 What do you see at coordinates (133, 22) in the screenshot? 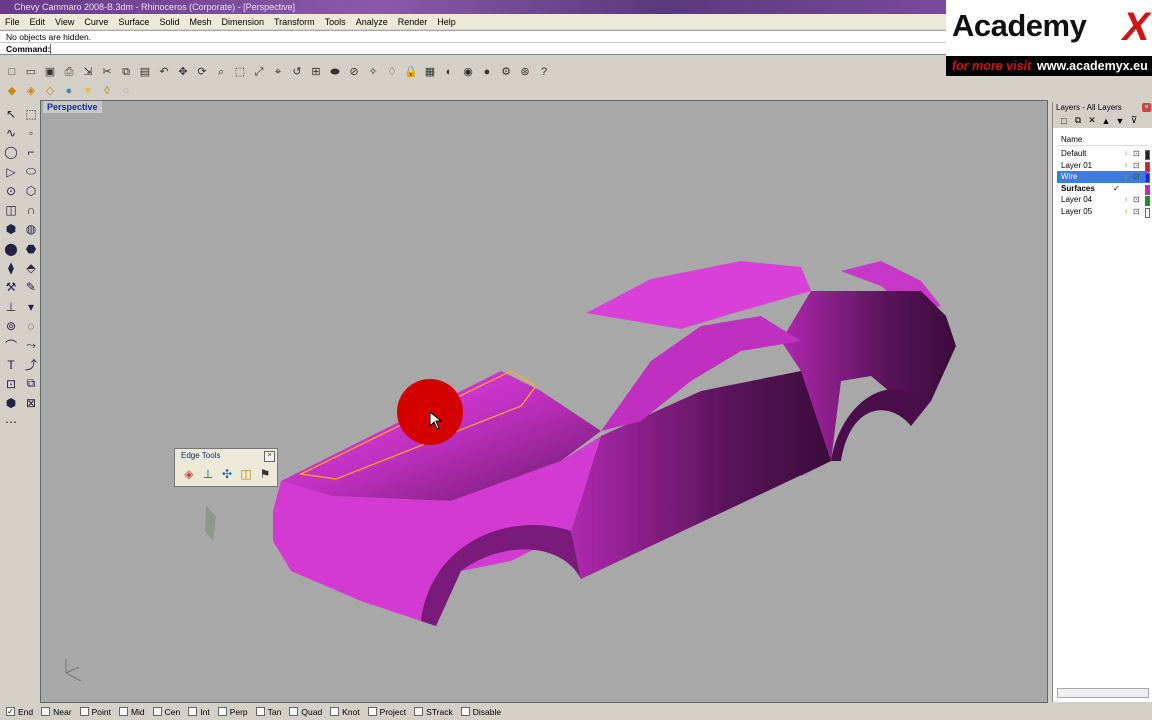
I see `menu-surface: Surface` at bounding box center [133, 22].